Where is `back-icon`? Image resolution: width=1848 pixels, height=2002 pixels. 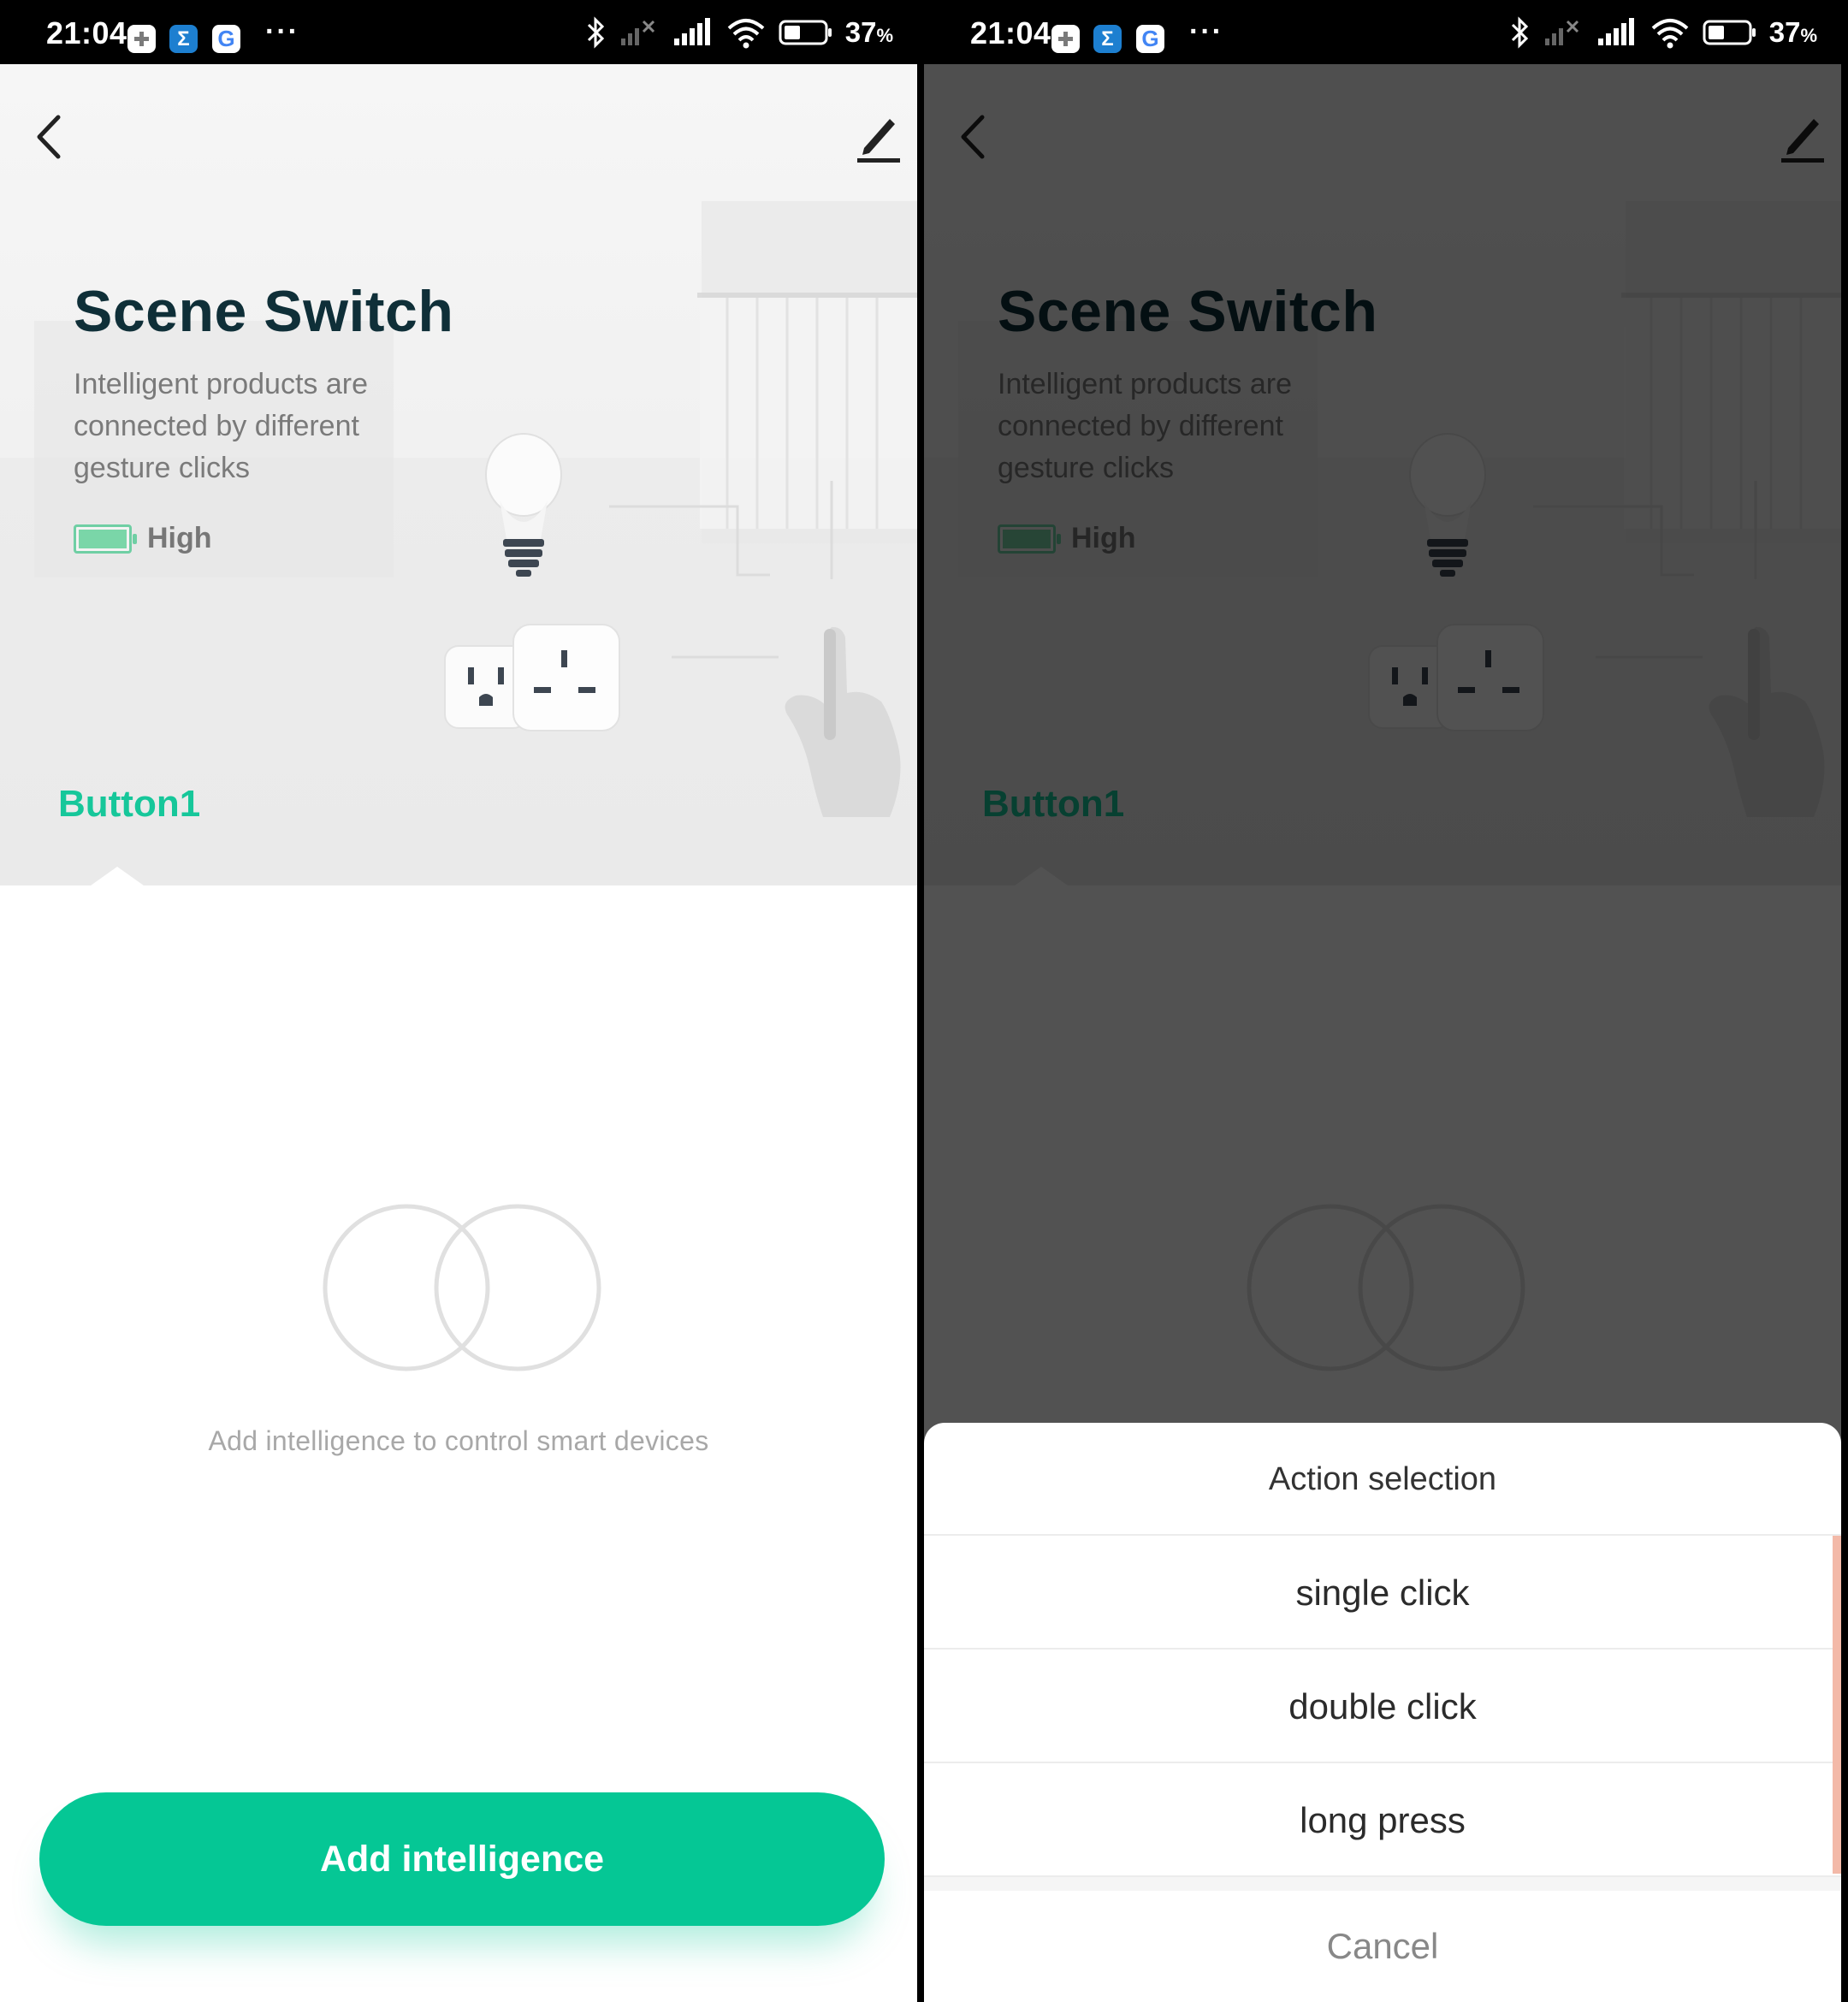
back-icon is located at coordinates (49, 137).